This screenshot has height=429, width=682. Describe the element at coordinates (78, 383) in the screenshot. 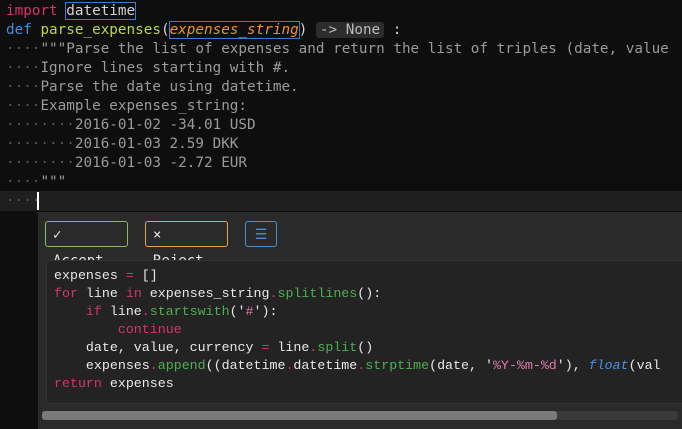

I see `code-token: return` at that location.